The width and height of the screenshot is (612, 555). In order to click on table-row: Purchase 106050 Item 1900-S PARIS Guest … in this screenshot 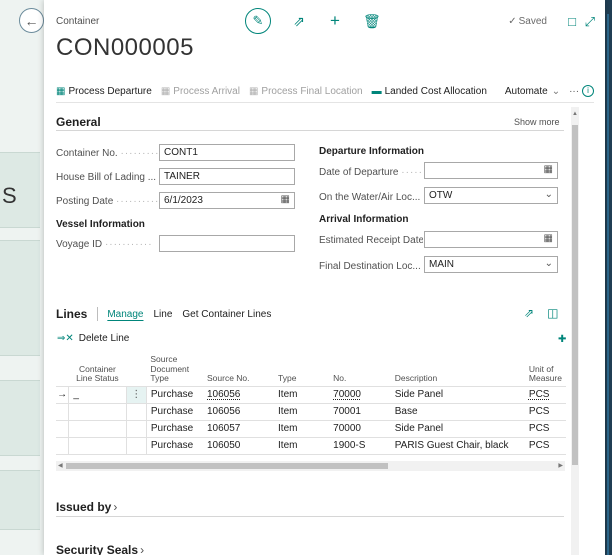, I will do `click(311, 445)`.